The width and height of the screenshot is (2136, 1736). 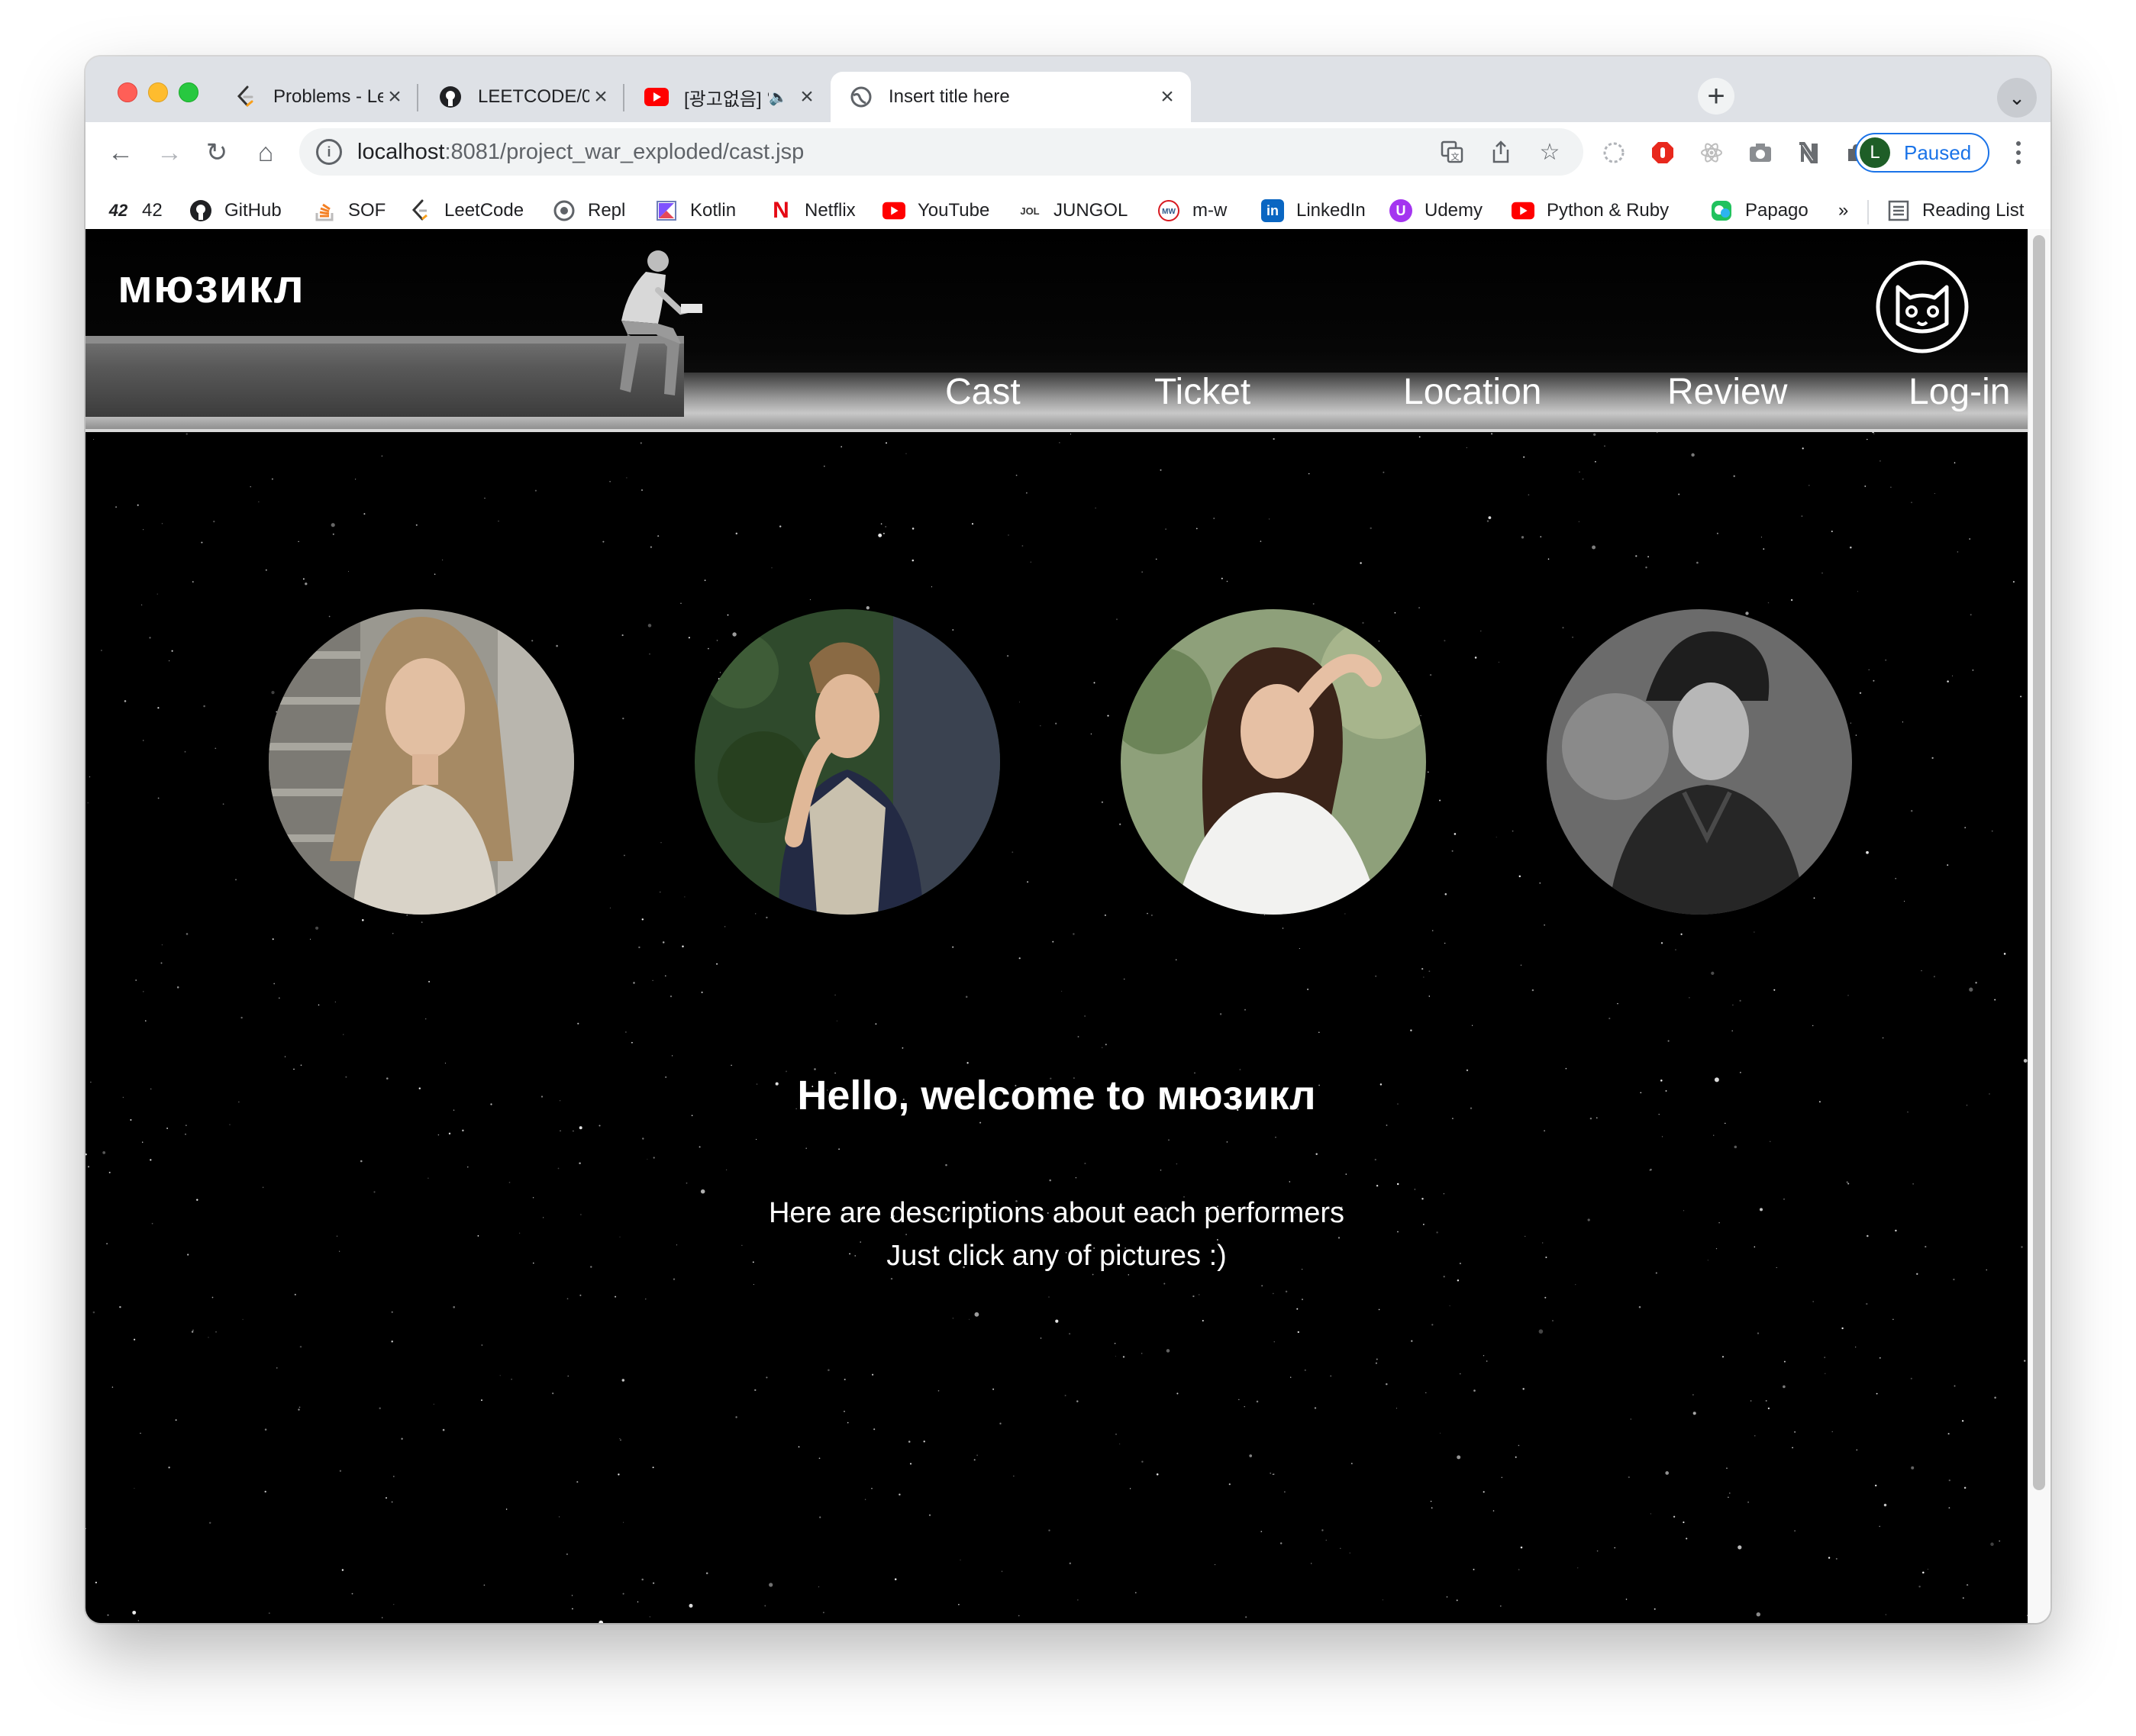 What do you see at coordinates (1959, 392) in the screenshot?
I see `nav-login: Log-in` at bounding box center [1959, 392].